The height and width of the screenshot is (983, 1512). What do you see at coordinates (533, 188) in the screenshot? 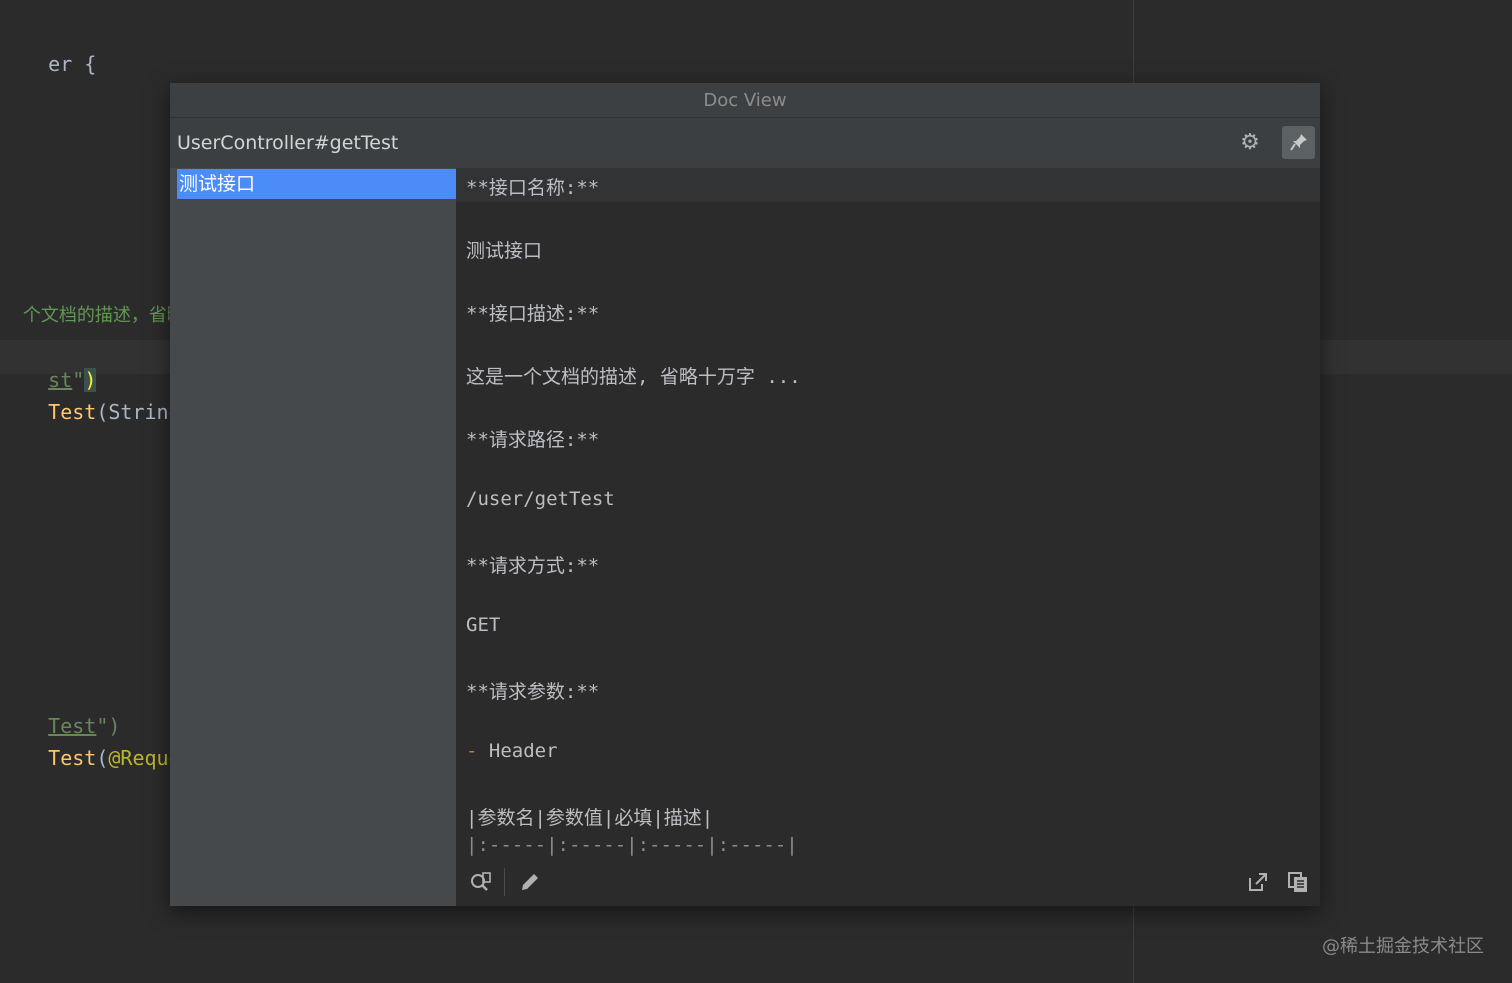
I see `doc-line: **接口名称:**` at bounding box center [533, 188].